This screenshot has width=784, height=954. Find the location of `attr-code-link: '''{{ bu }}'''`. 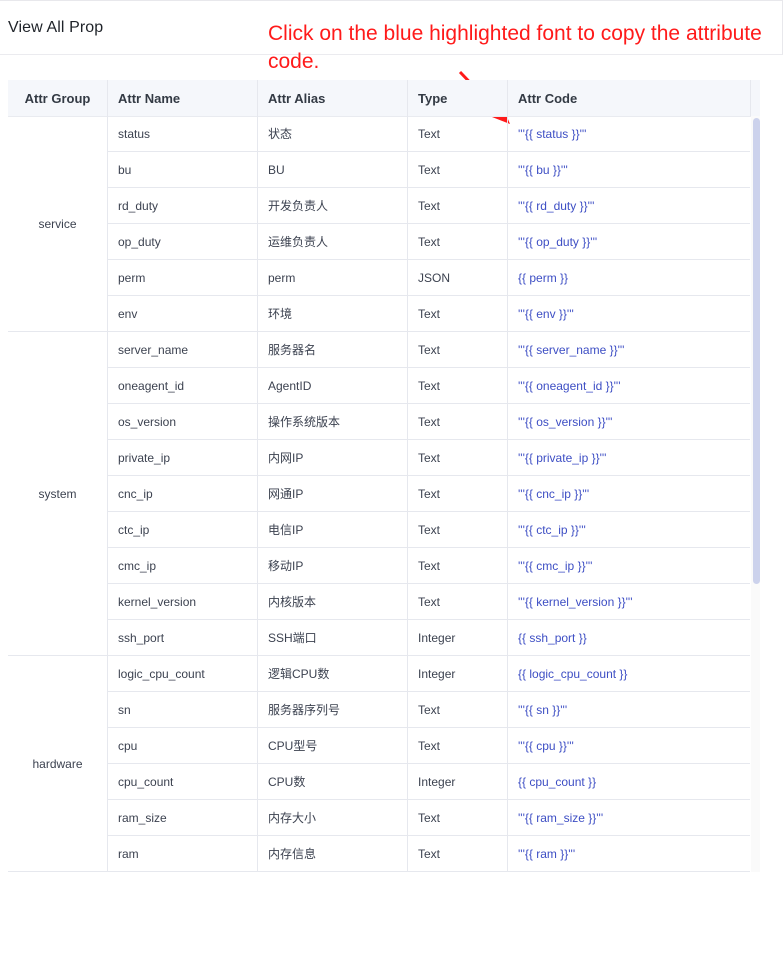

attr-code-link: '''{{ bu }}''' is located at coordinates (629, 169).